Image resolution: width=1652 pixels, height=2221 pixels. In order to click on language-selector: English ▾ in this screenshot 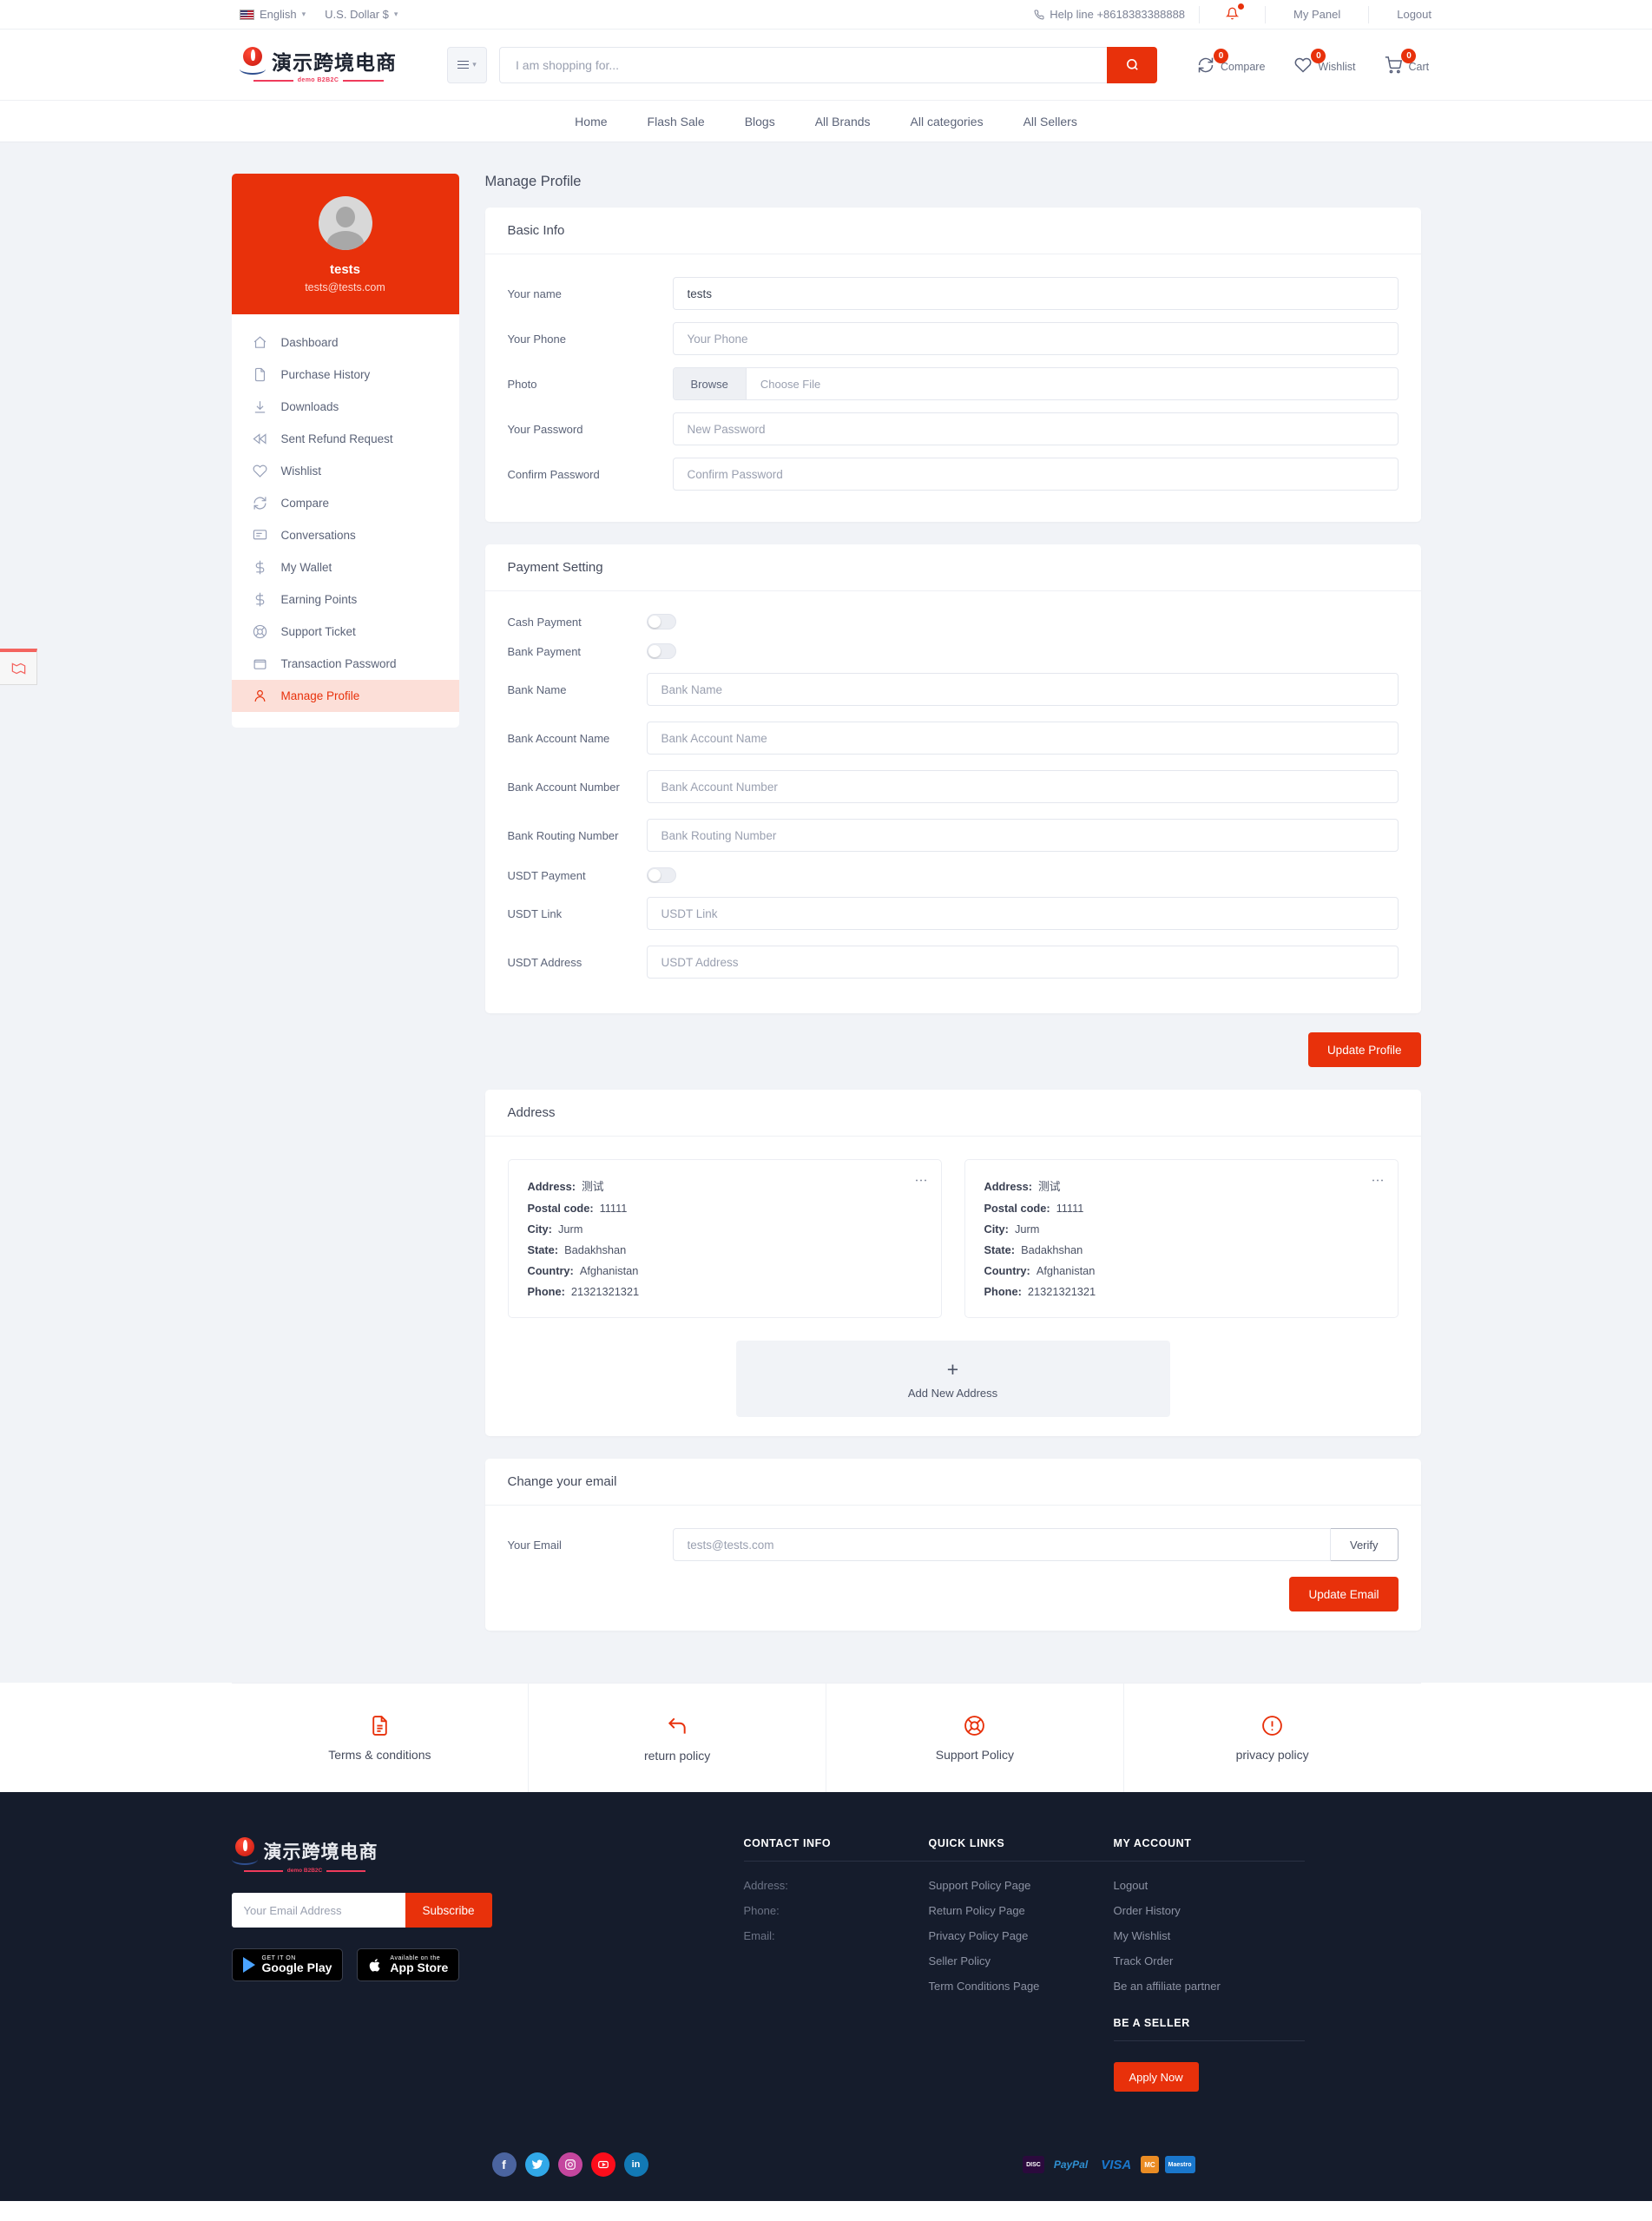, I will do `click(273, 15)`.